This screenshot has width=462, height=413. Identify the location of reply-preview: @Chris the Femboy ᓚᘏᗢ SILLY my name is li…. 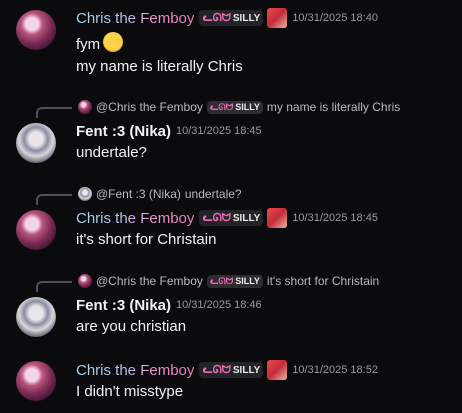
(239, 107).